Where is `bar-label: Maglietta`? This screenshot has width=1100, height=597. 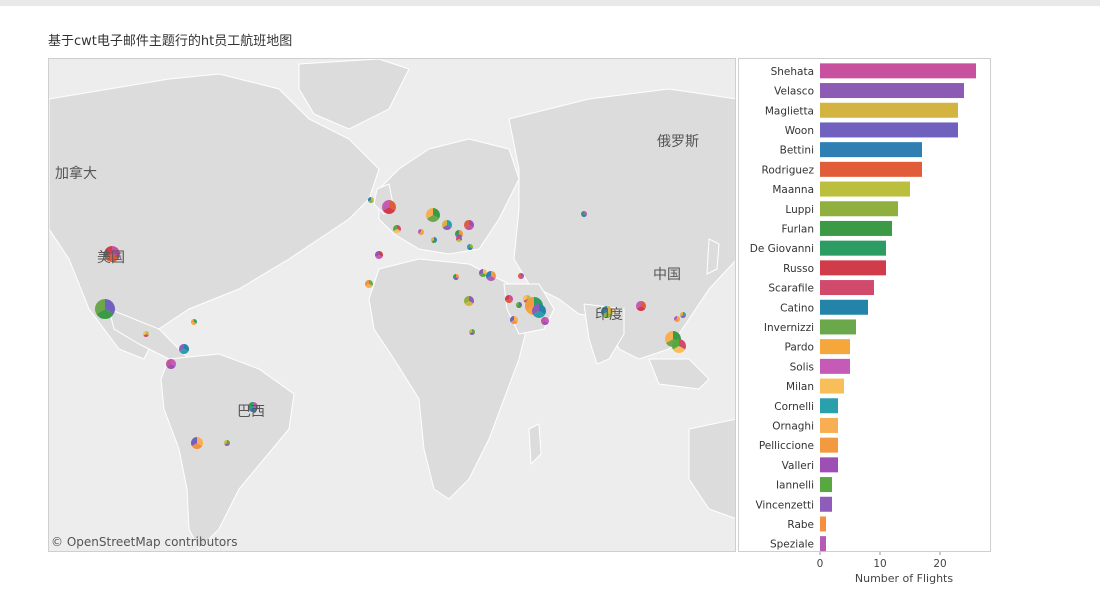 bar-label: Maglietta is located at coordinates (789, 111).